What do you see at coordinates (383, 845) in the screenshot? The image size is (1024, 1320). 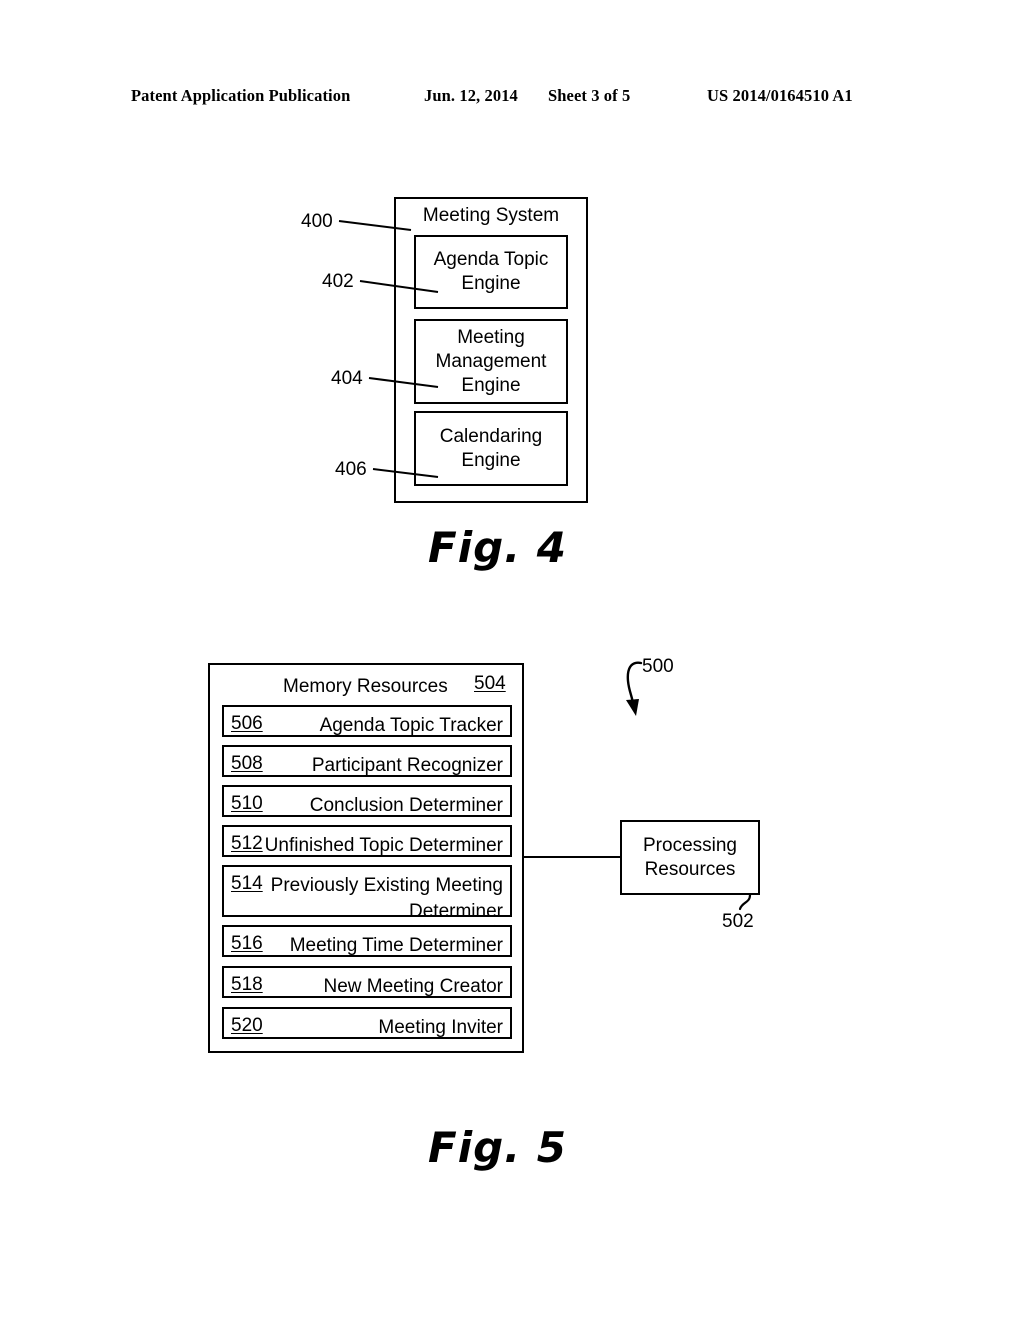 I see `memory-item-label: Unfinished Topic Determiner` at bounding box center [383, 845].